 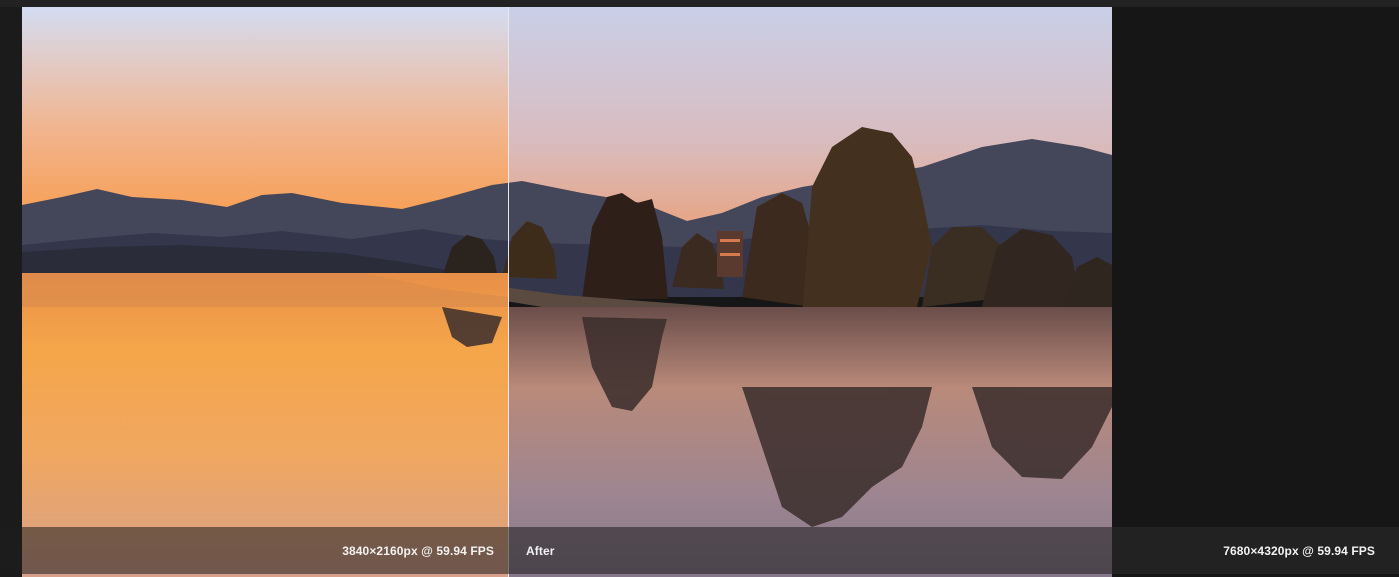 I want to click on before-resolution-label: 3840×2160px @ 59.94 FPS, so click(x=418, y=551).